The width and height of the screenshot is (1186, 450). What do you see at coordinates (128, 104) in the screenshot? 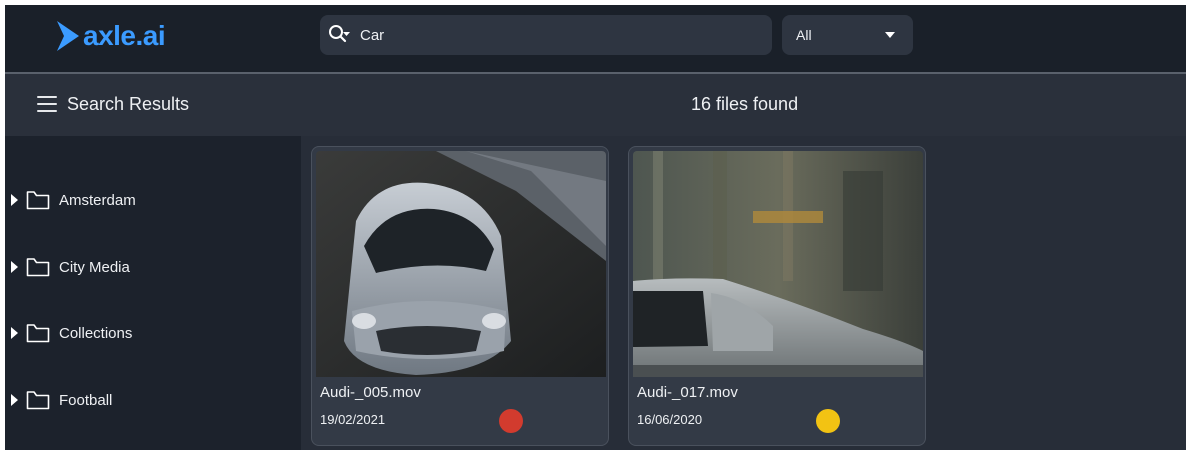
I see `page-title: Search Results` at bounding box center [128, 104].